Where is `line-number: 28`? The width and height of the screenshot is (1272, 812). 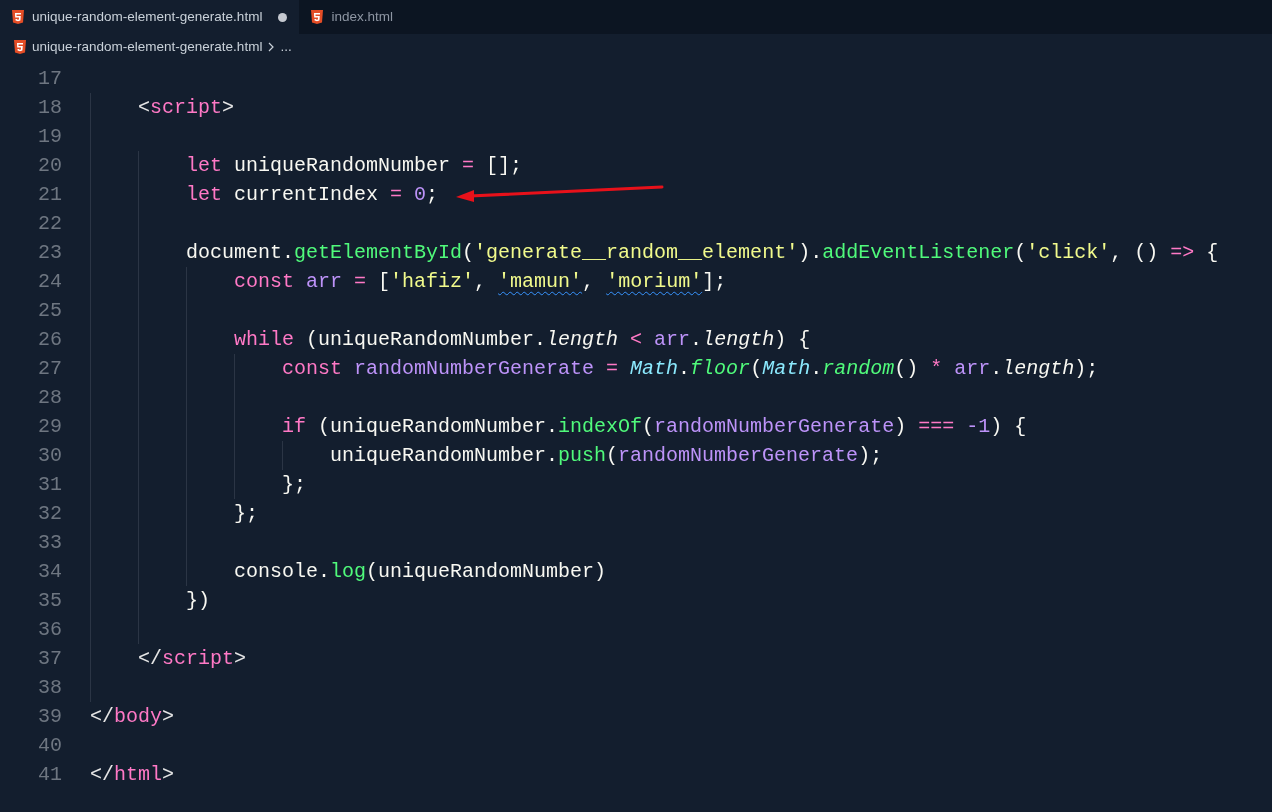 line-number: 28 is located at coordinates (49, 398).